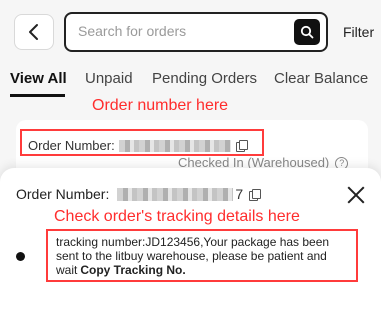  What do you see at coordinates (109, 78) in the screenshot?
I see `tab-unpaid: Unpaid` at bounding box center [109, 78].